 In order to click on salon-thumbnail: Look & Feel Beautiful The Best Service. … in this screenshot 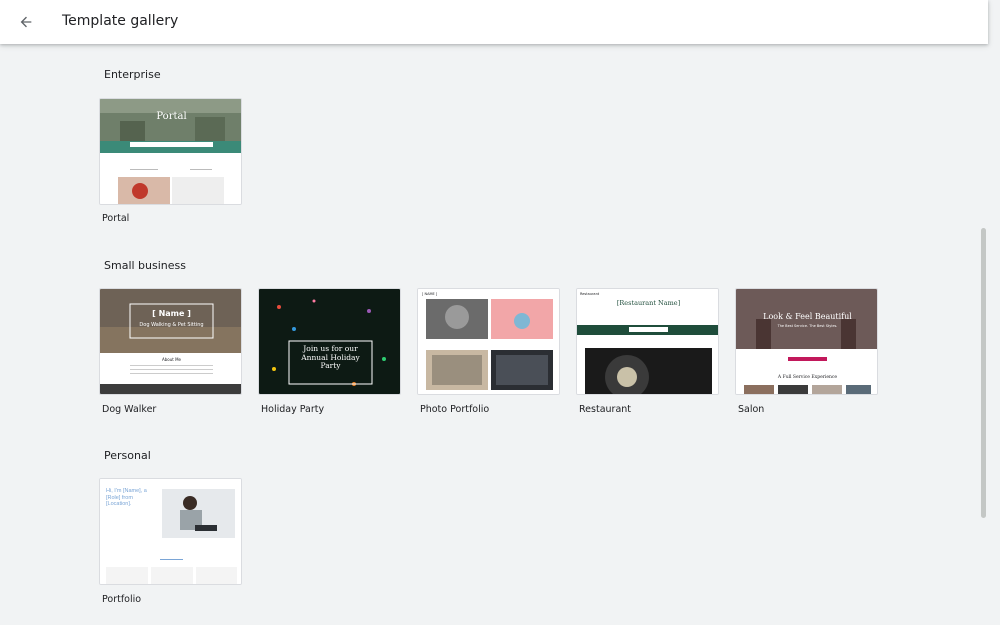, I will do `click(806, 341)`.